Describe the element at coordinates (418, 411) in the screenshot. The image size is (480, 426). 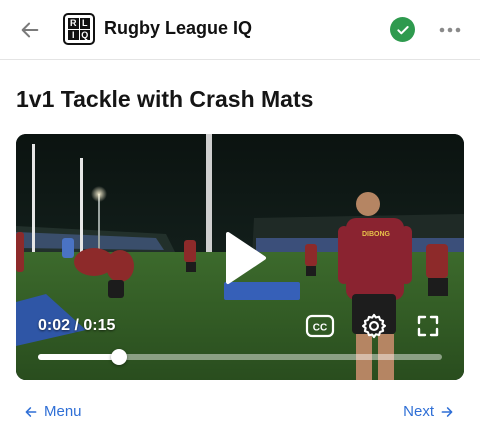
I see `next-link-label: Next` at that location.